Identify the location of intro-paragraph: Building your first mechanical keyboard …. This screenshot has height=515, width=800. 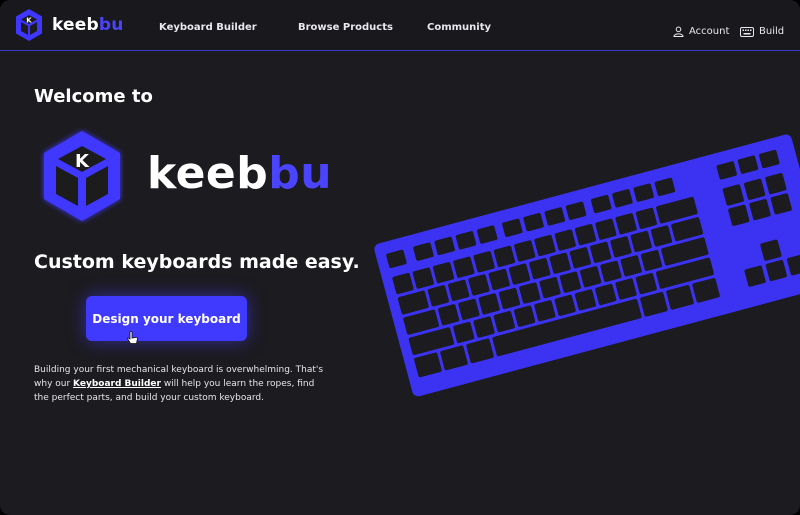
(179, 384).